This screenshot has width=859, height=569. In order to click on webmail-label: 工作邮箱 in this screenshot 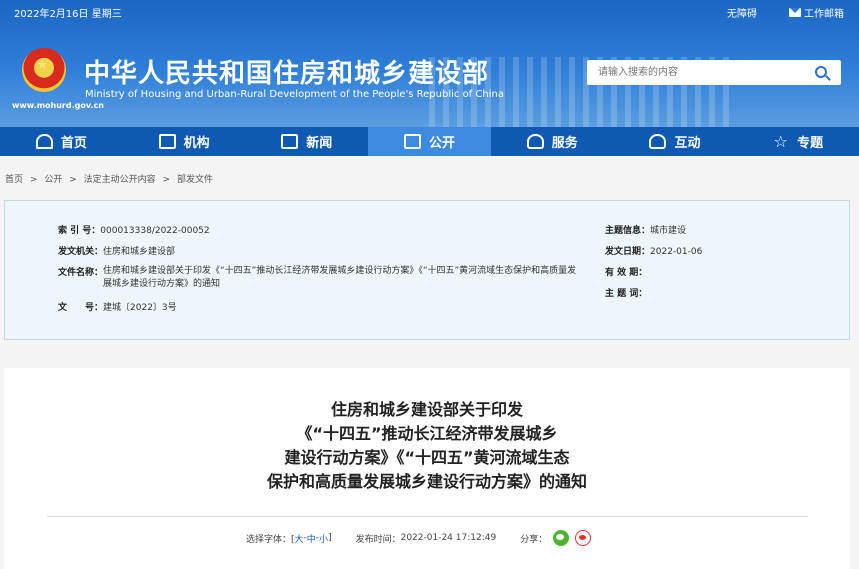, I will do `click(824, 14)`.